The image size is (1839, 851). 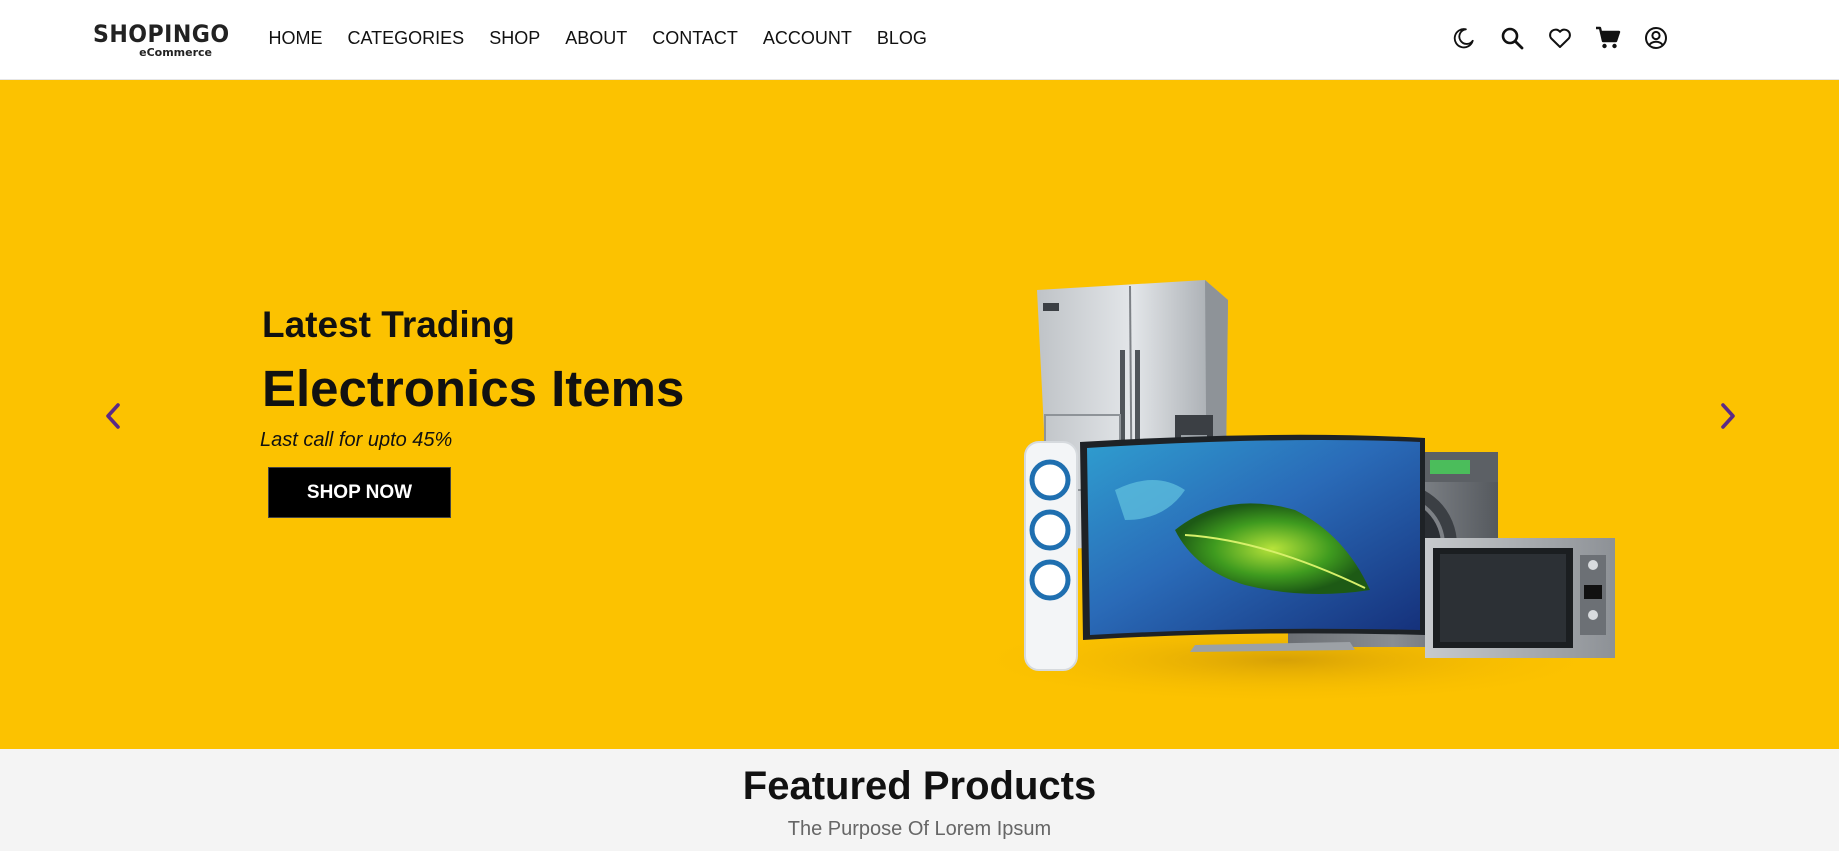 I want to click on nav-item-account: ACCOUNT, so click(x=807, y=38).